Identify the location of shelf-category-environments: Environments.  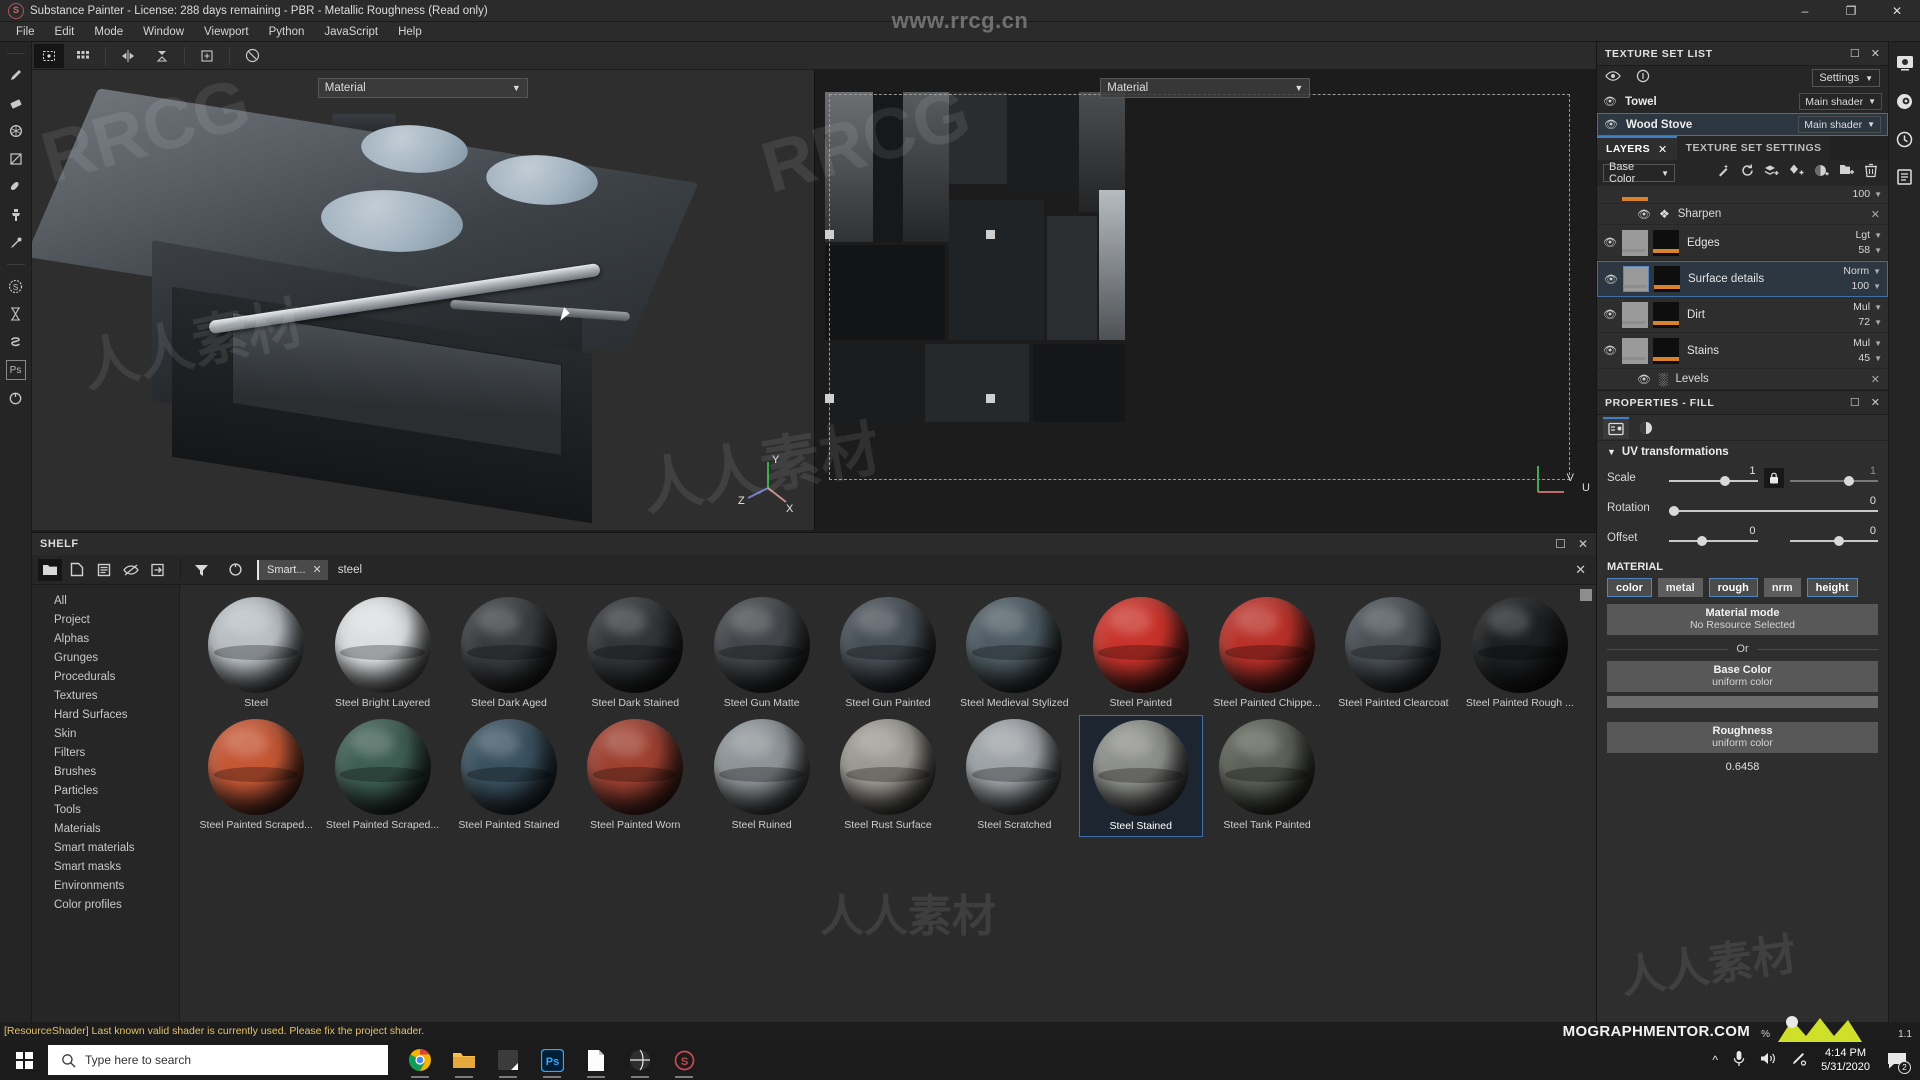
(116, 886).